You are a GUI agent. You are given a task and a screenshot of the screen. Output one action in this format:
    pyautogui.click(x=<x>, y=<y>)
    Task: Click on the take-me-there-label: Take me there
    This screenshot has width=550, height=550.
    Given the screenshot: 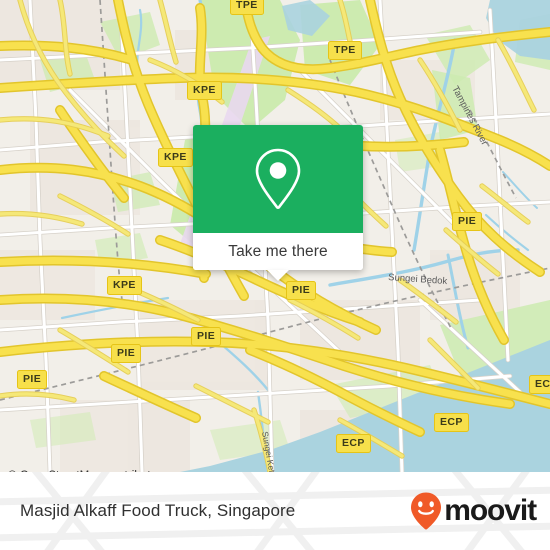 What is the action you would take?
    pyautogui.click(x=278, y=251)
    